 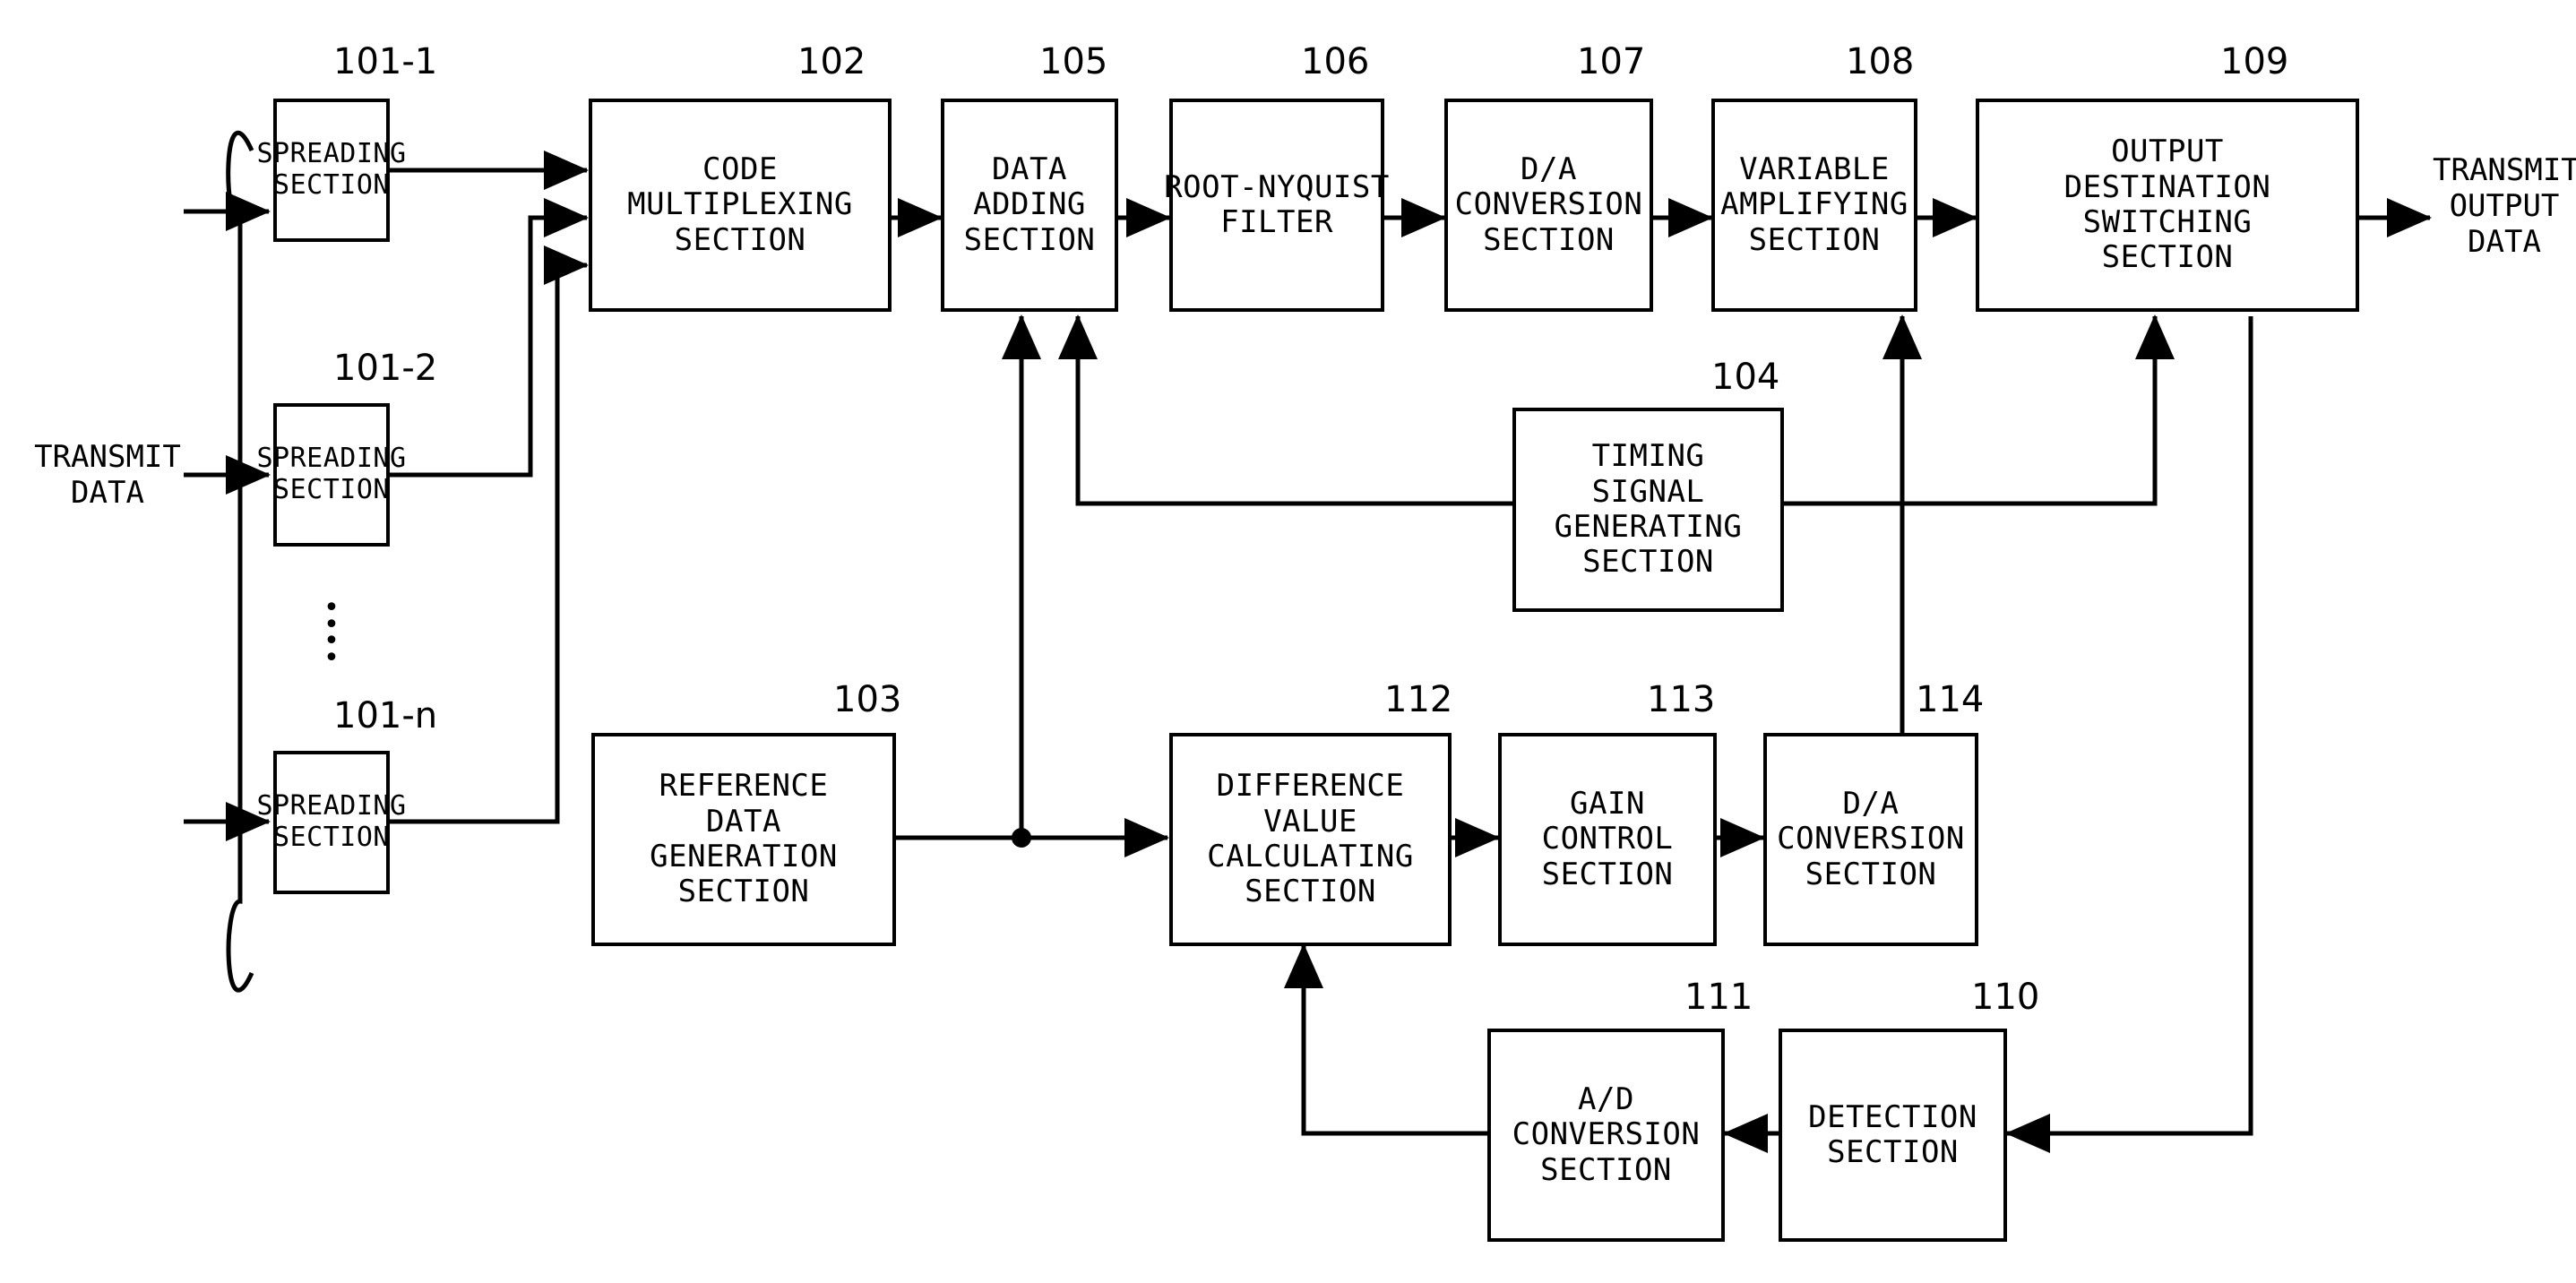 I want to click on ref-number-111: 111, so click(x=1718, y=997).